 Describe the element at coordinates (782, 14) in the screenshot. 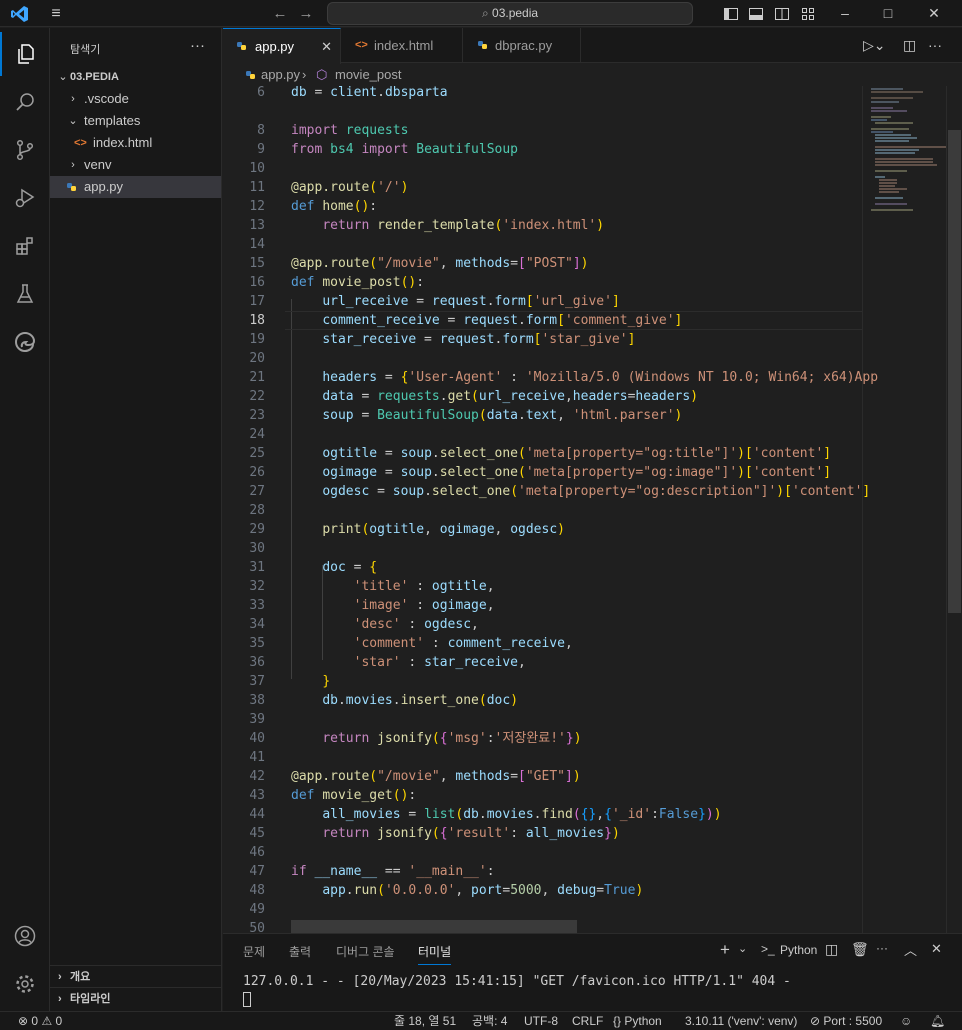

I see `toggle-secondary-sidebar-icon` at that location.